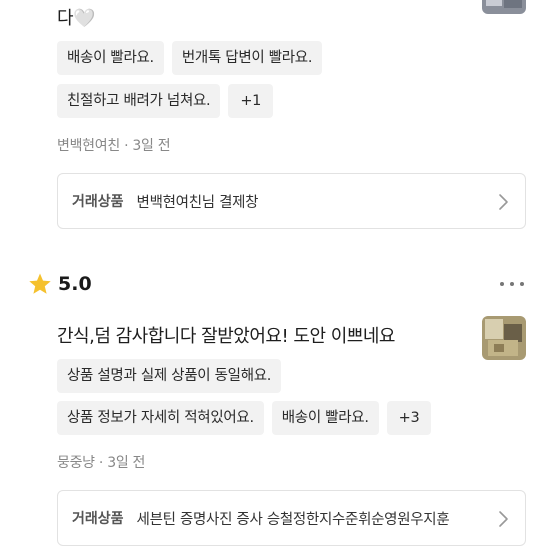 This screenshot has width=555, height=555. Describe the element at coordinates (40, 283) in the screenshot. I see `star-icon` at that location.